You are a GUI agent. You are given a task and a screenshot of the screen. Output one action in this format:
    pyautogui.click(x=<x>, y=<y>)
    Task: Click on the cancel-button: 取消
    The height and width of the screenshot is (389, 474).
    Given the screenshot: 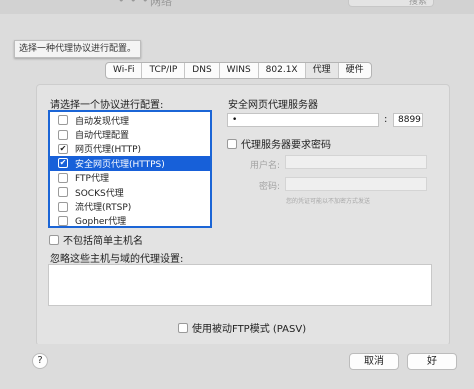 What is the action you would take?
    pyautogui.click(x=374, y=361)
    